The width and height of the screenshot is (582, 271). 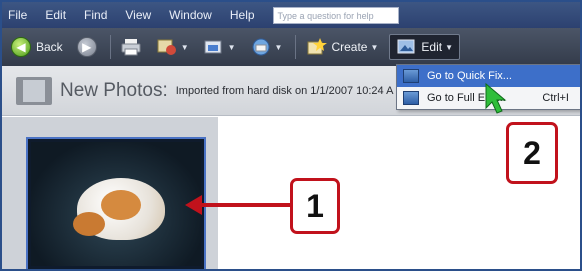 What do you see at coordinates (114, 90) in the screenshot?
I see `page-title: New Photos:` at bounding box center [114, 90].